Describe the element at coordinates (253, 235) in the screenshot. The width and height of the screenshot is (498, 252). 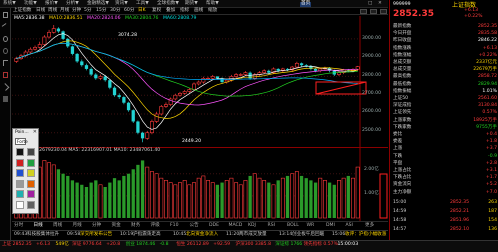
I see `news-headline: 两市成交放量` at that location.